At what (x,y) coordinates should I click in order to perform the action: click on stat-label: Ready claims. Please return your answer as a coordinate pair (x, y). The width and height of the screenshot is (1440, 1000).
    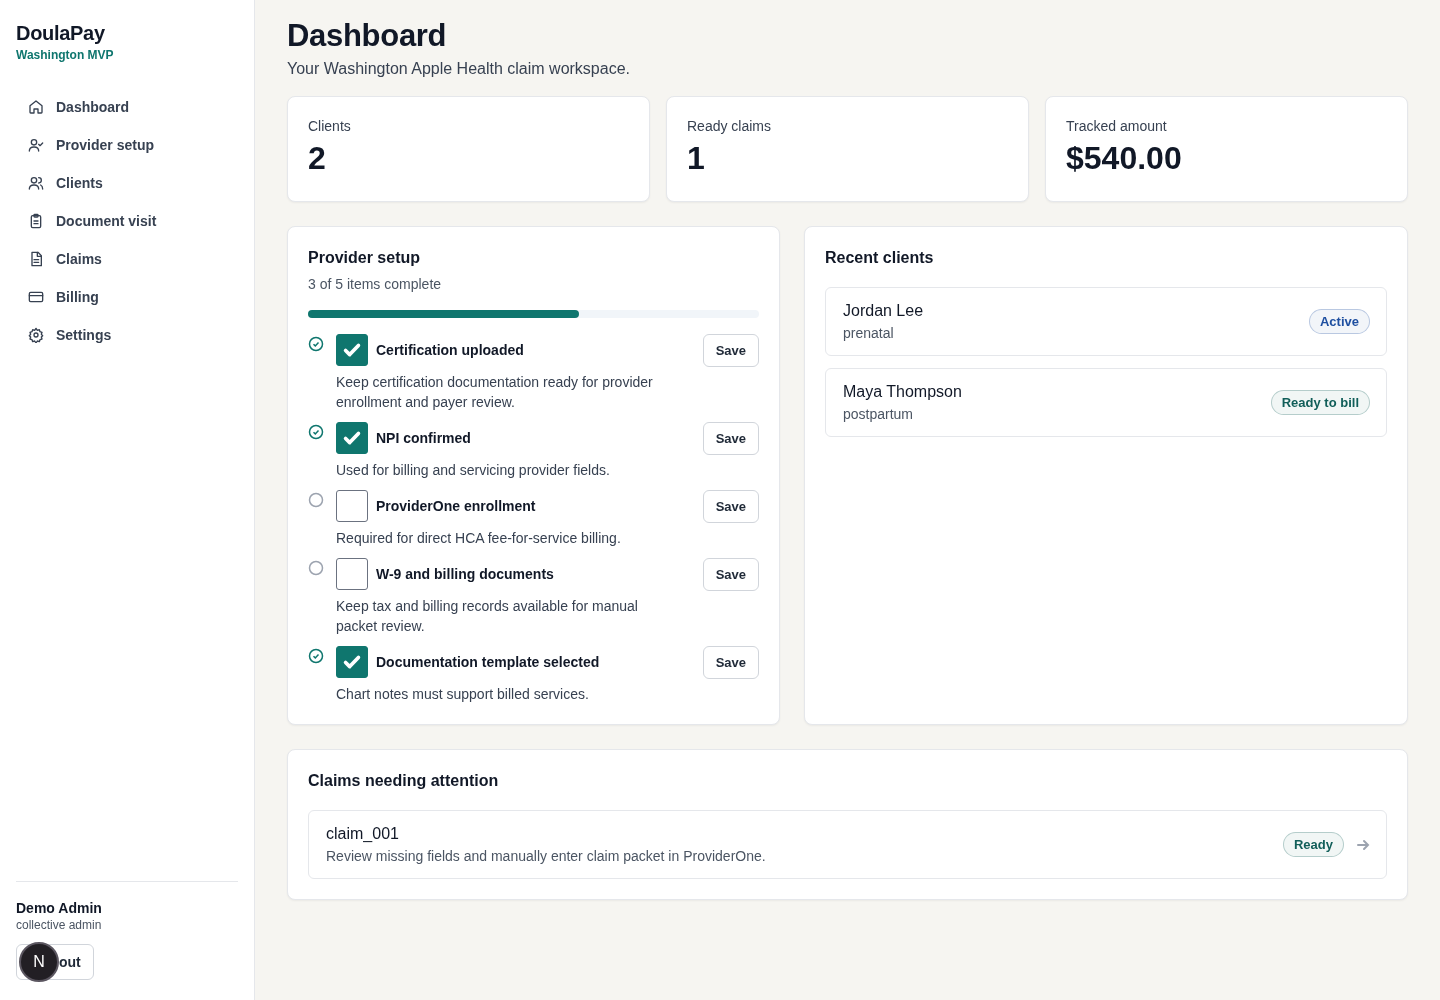
    Looking at the image, I should click on (730, 126).